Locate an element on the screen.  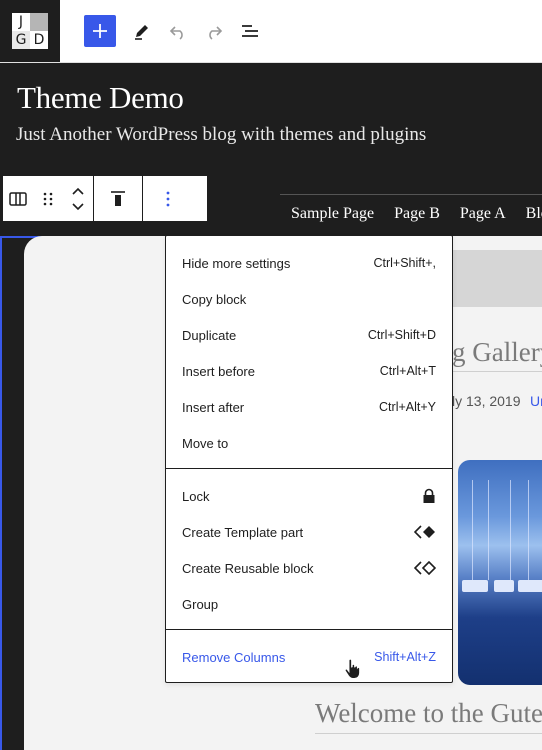
menu-item-insert-before: Insert before Ctrl+Alt+T is located at coordinates (309, 371).